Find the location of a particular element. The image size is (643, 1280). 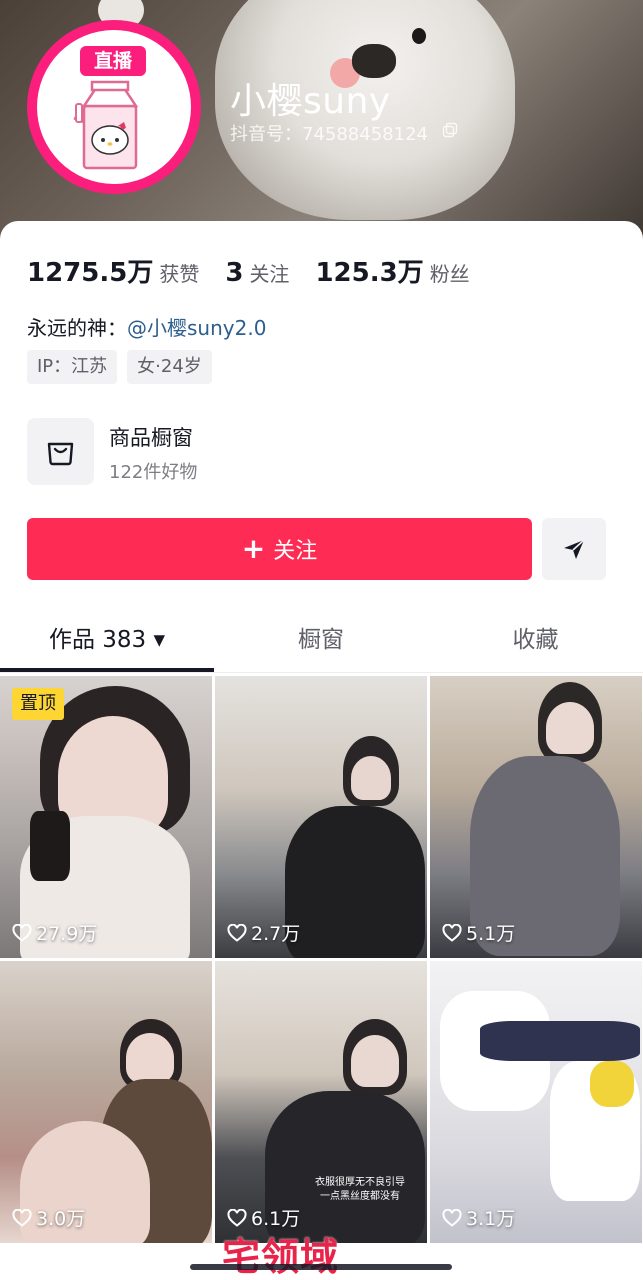

video-caption-line: 一点黑丝度都没有 is located at coordinates (360, 1196).